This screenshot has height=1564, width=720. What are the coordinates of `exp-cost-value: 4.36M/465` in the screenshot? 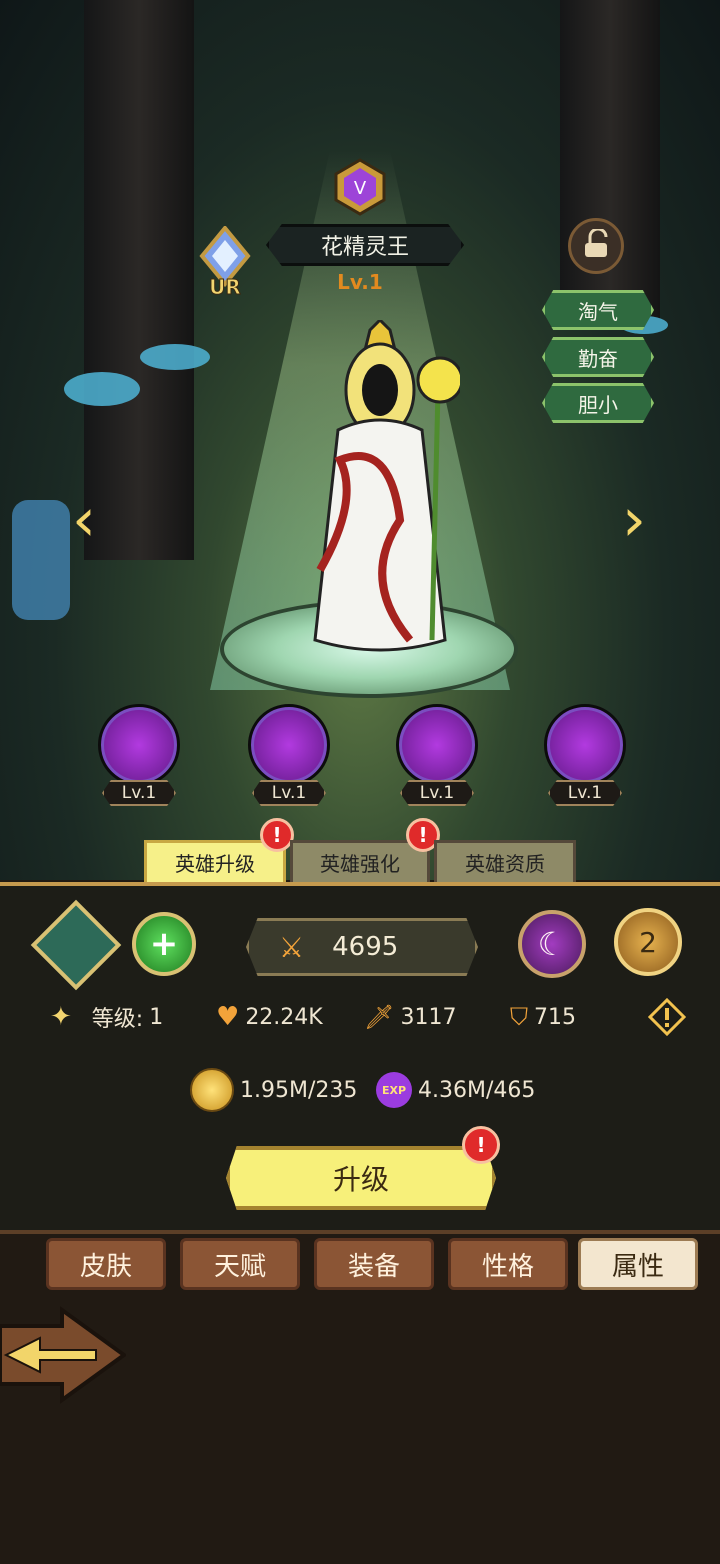 It's located at (477, 1090).